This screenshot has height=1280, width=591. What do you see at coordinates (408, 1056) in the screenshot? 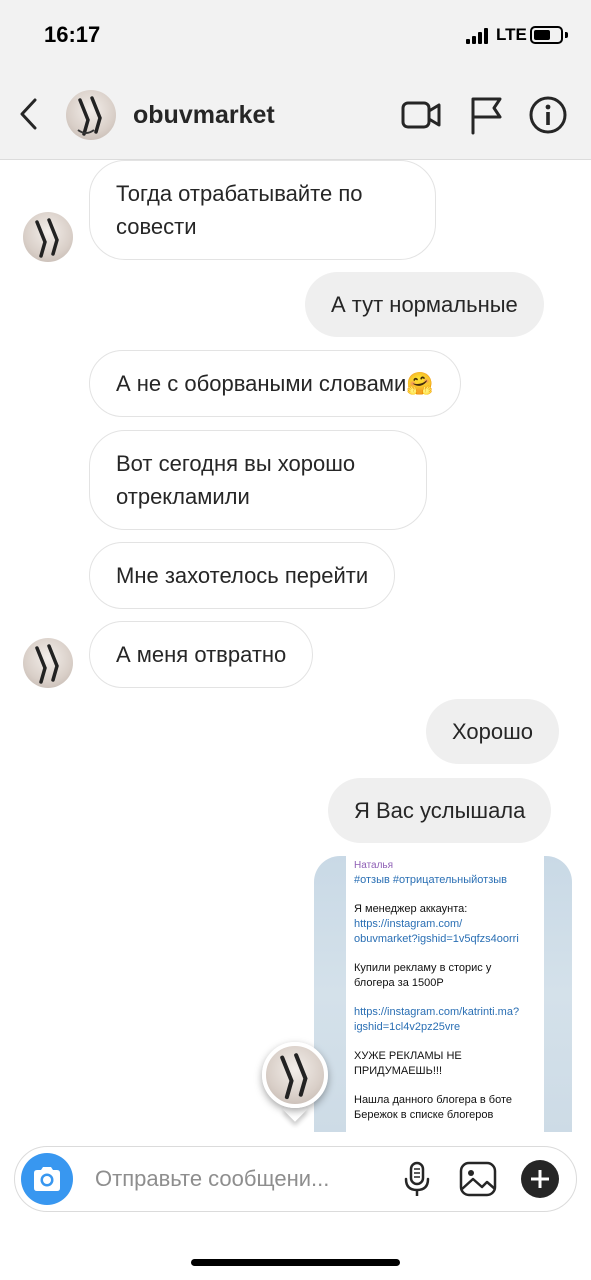
I see `shared-post-text: ХУЖЕ РЕКЛАМЫ НЕ` at bounding box center [408, 1056].